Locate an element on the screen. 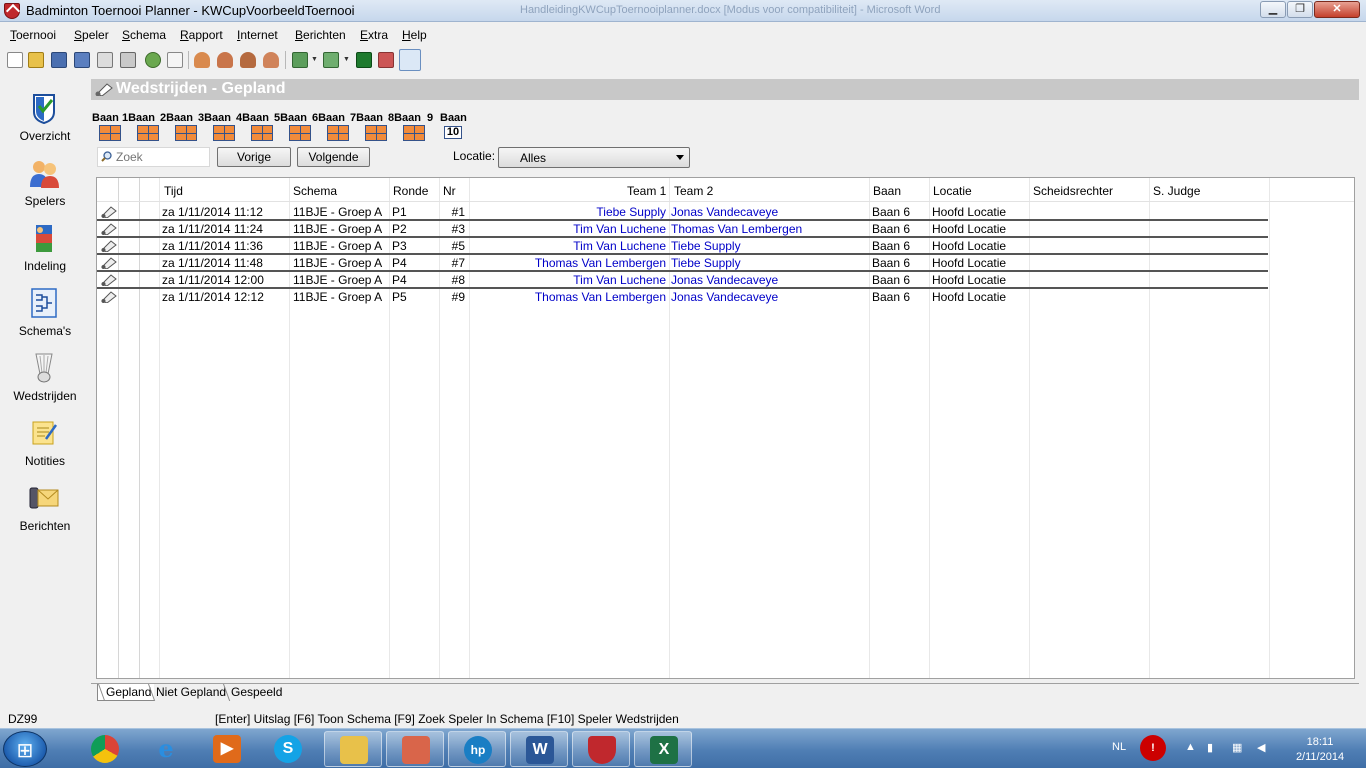 The image size is (1366, 768). device-icon: ▮ is located at coordinates (1210, 747).